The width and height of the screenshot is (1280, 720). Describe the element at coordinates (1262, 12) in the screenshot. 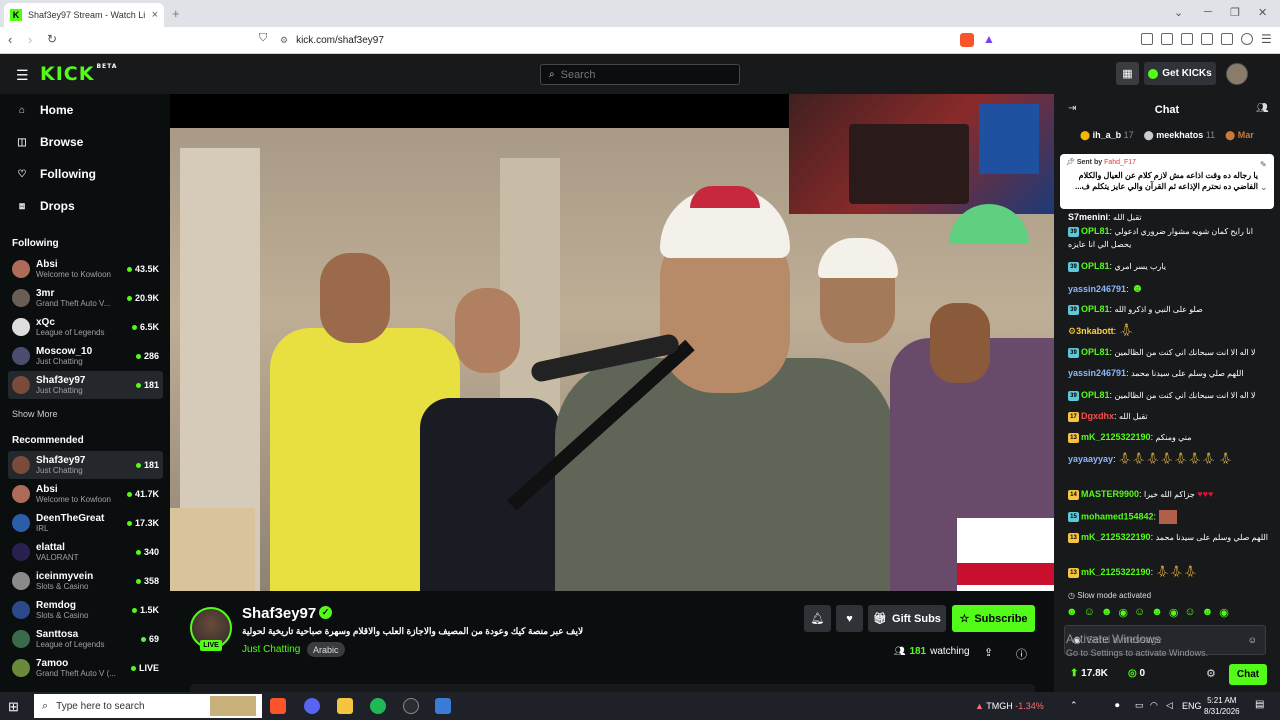

I see `close-window-icon: ✕` at that location.